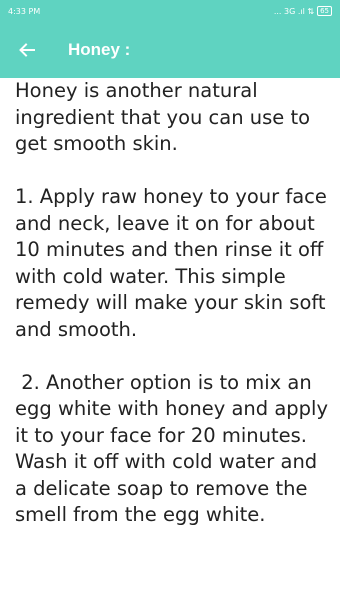  I want to click on page-title: Honey :, so click(99, 49).